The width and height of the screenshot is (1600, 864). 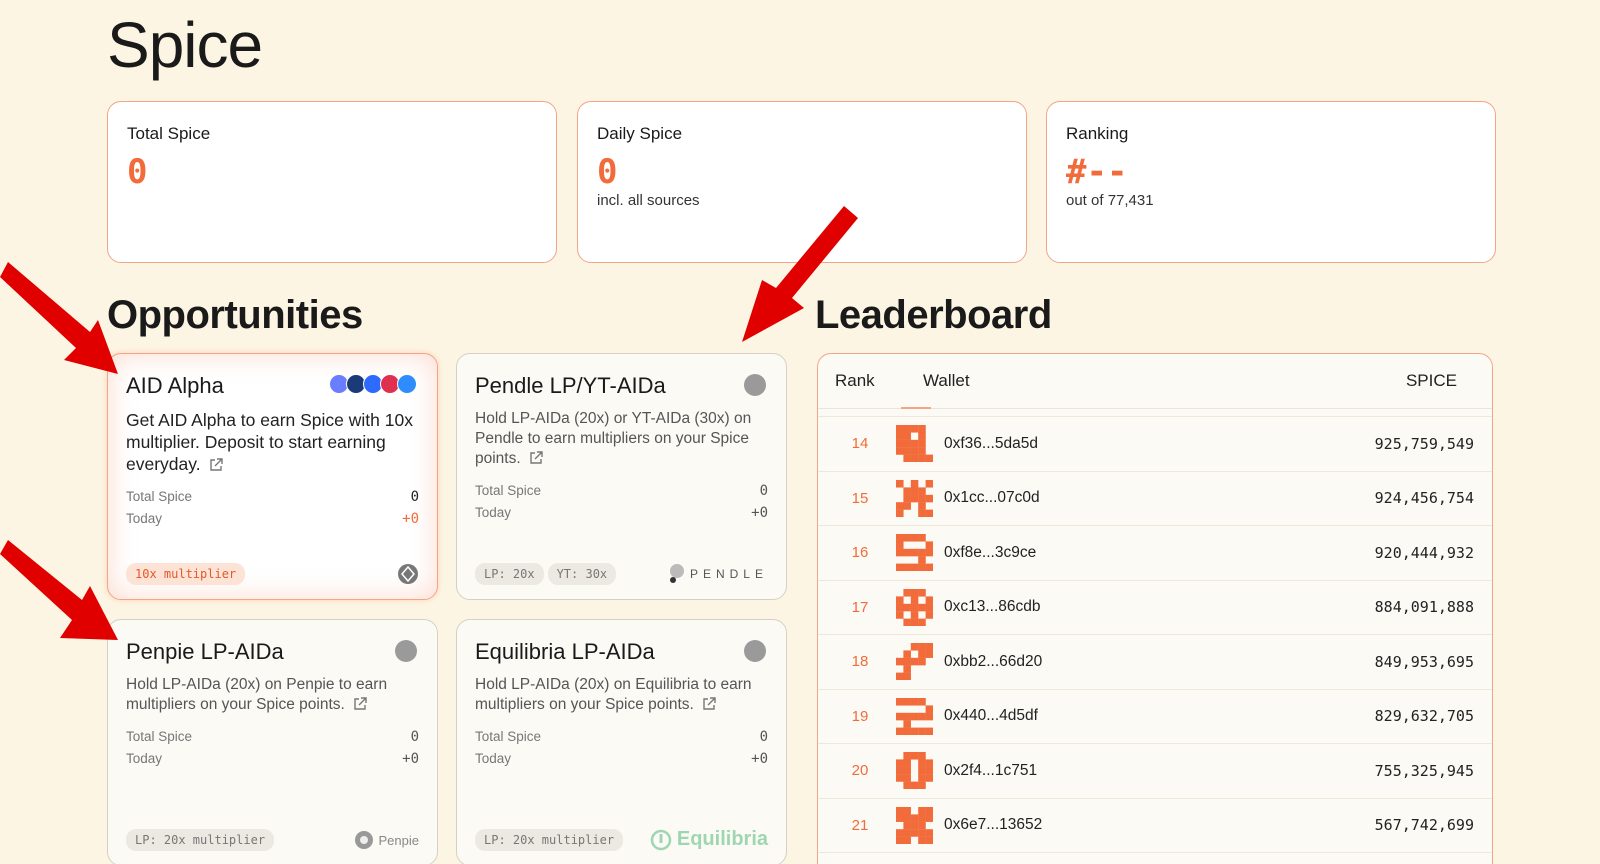 I want to click on table-row: 18 0xbb2...66d20 849,953,695, so click(x=1155, y=662).